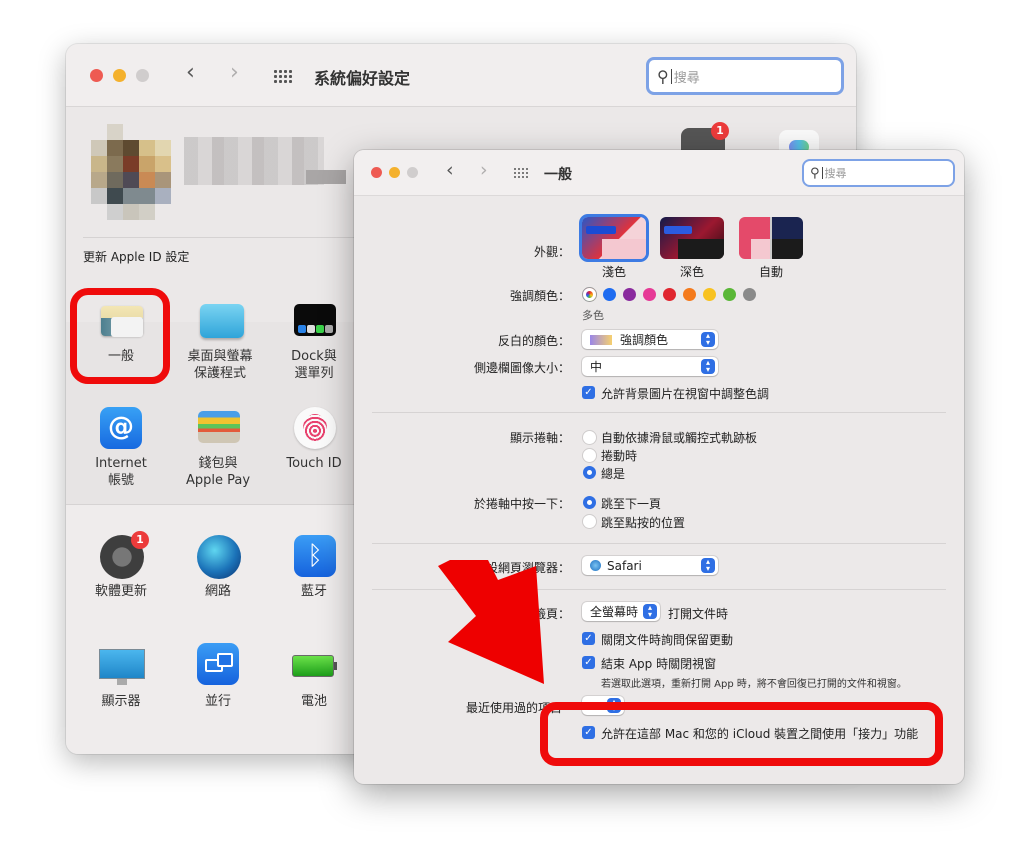  Describe the element at coordinates (596, 367) in the screenshot. I see `sidebar-icon-size-value: 中` at that location.